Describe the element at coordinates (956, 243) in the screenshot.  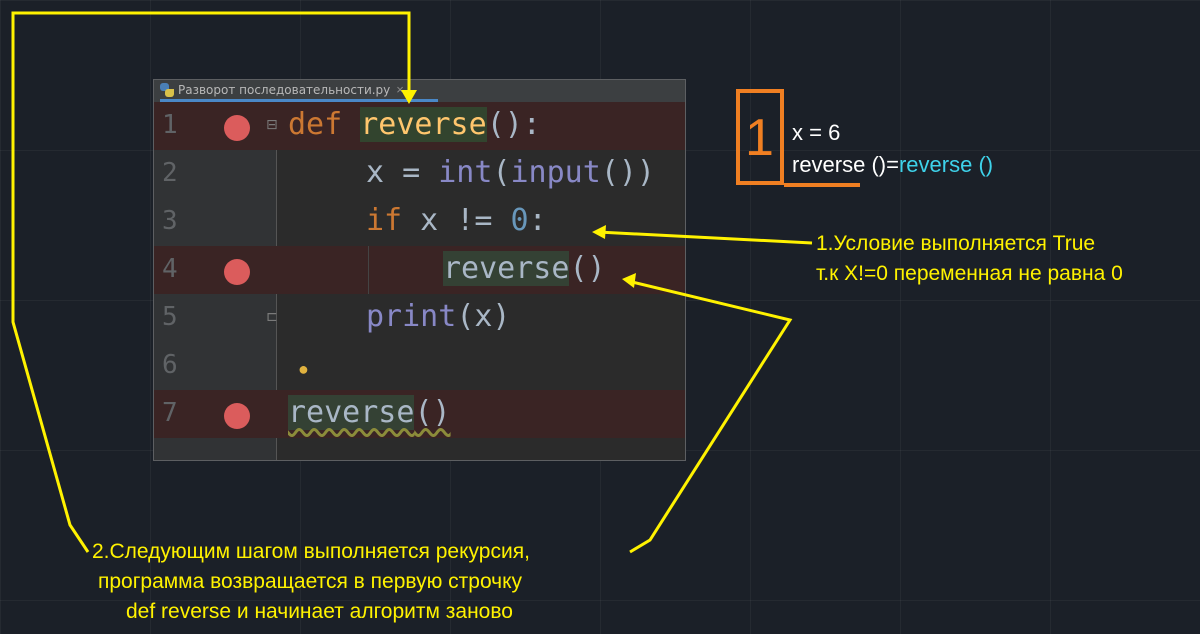
I see `note-1-line-1: 1.Условие выполняется True` at that location.